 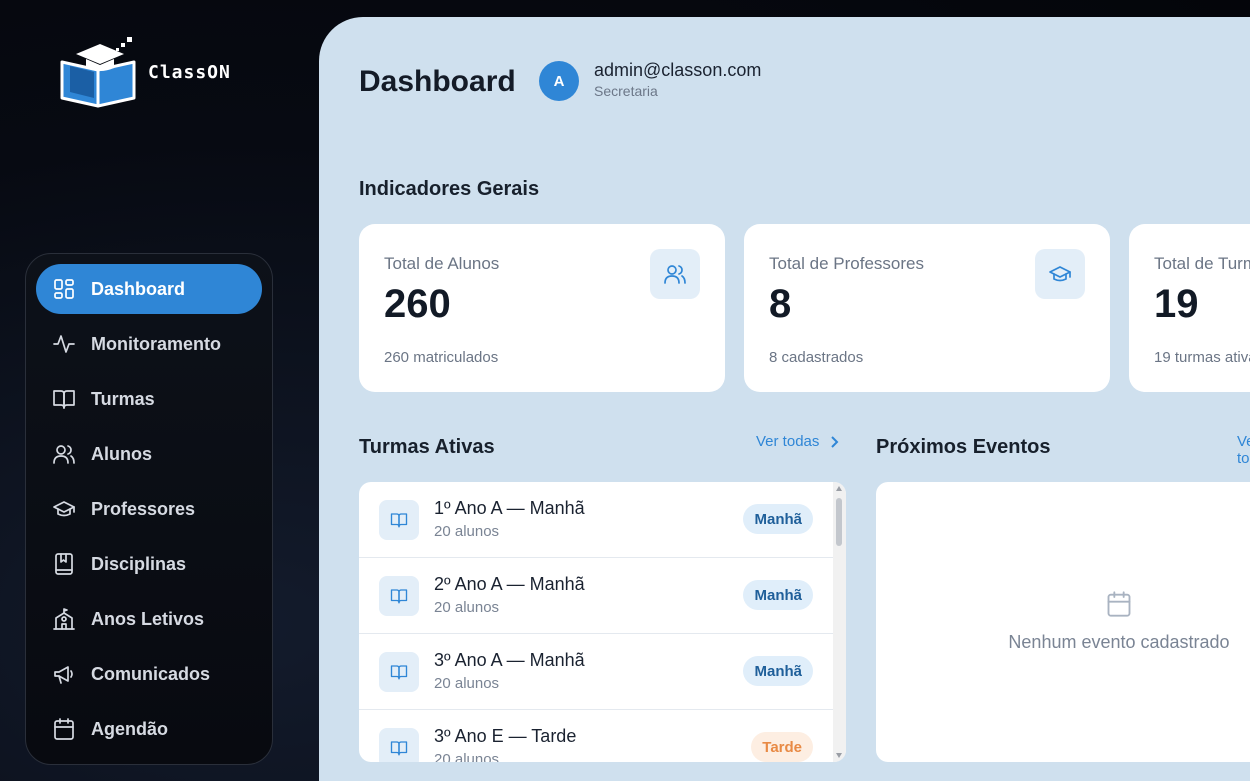 I want to click on sidebar-item-label: Turmas, so click(x=123, y=398).